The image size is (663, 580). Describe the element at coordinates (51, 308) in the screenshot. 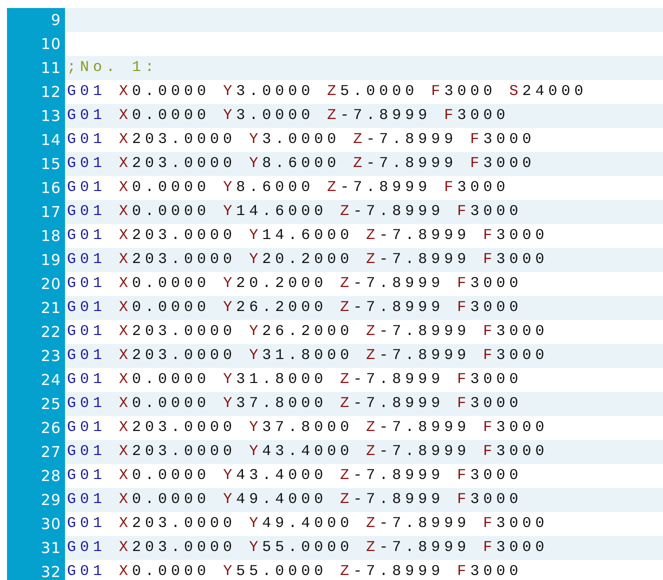

I see `line-number: 21` at that location.